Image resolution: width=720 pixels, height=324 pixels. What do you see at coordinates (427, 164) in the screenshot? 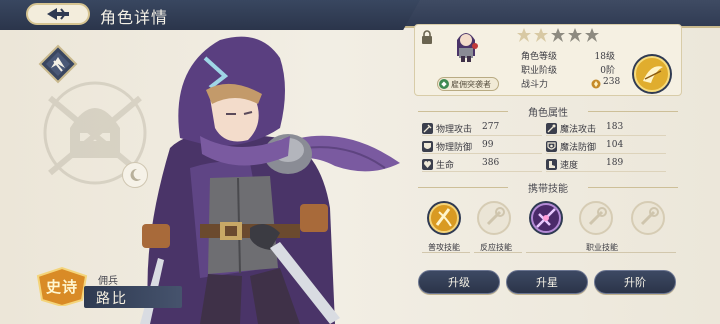
I see `heart-icon` at bounding box center [427, 164].